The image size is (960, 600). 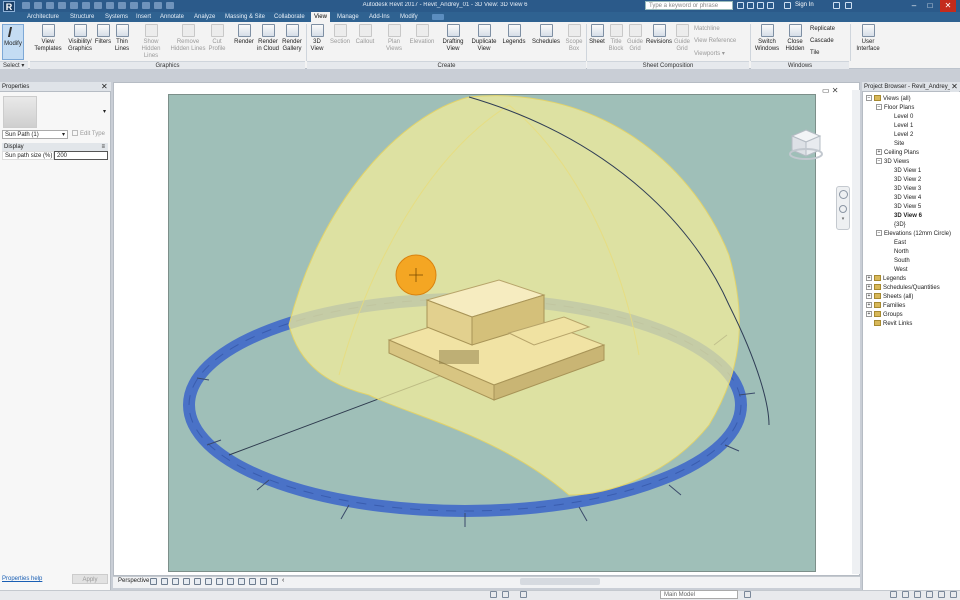 What do you see at coordinates (74, 5) in the screenshot?
I see `redo-icon` at bounding box center [74, 5].